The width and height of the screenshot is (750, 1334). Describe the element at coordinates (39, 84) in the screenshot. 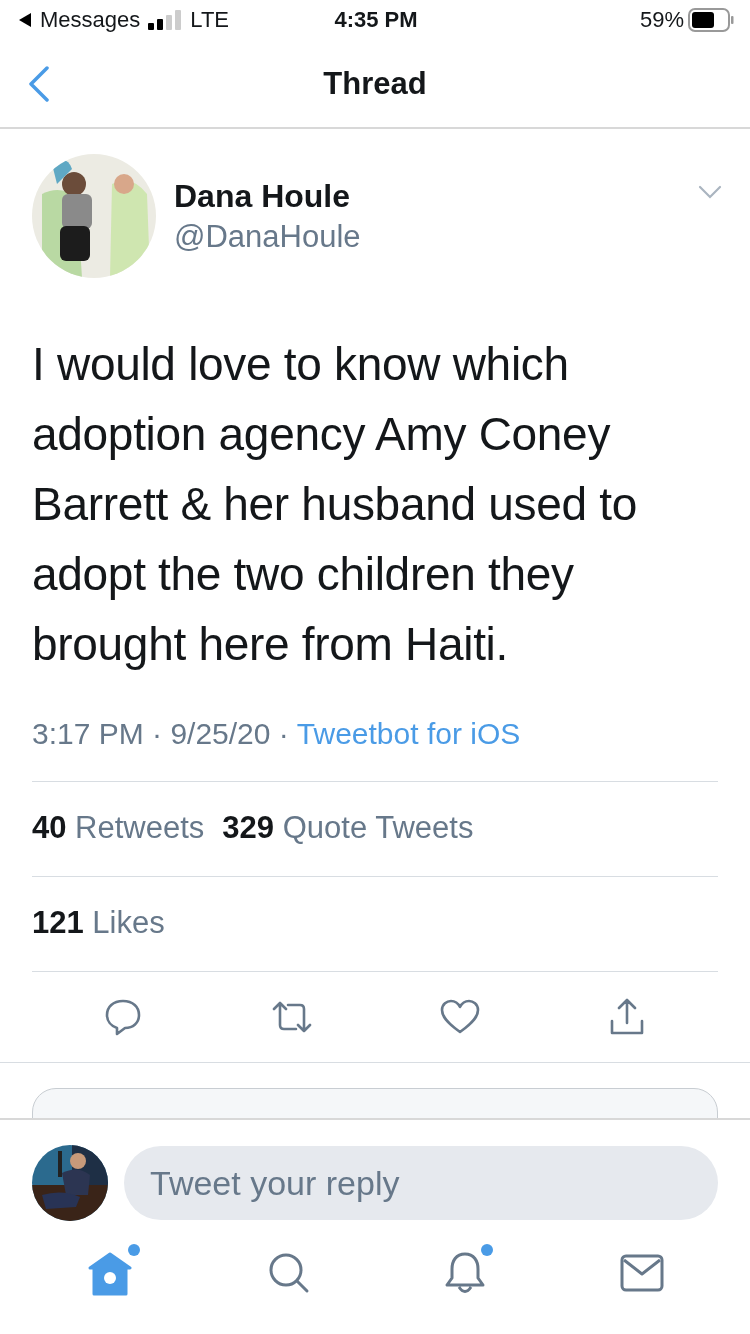

I see `back-chevron-icon` at that location.